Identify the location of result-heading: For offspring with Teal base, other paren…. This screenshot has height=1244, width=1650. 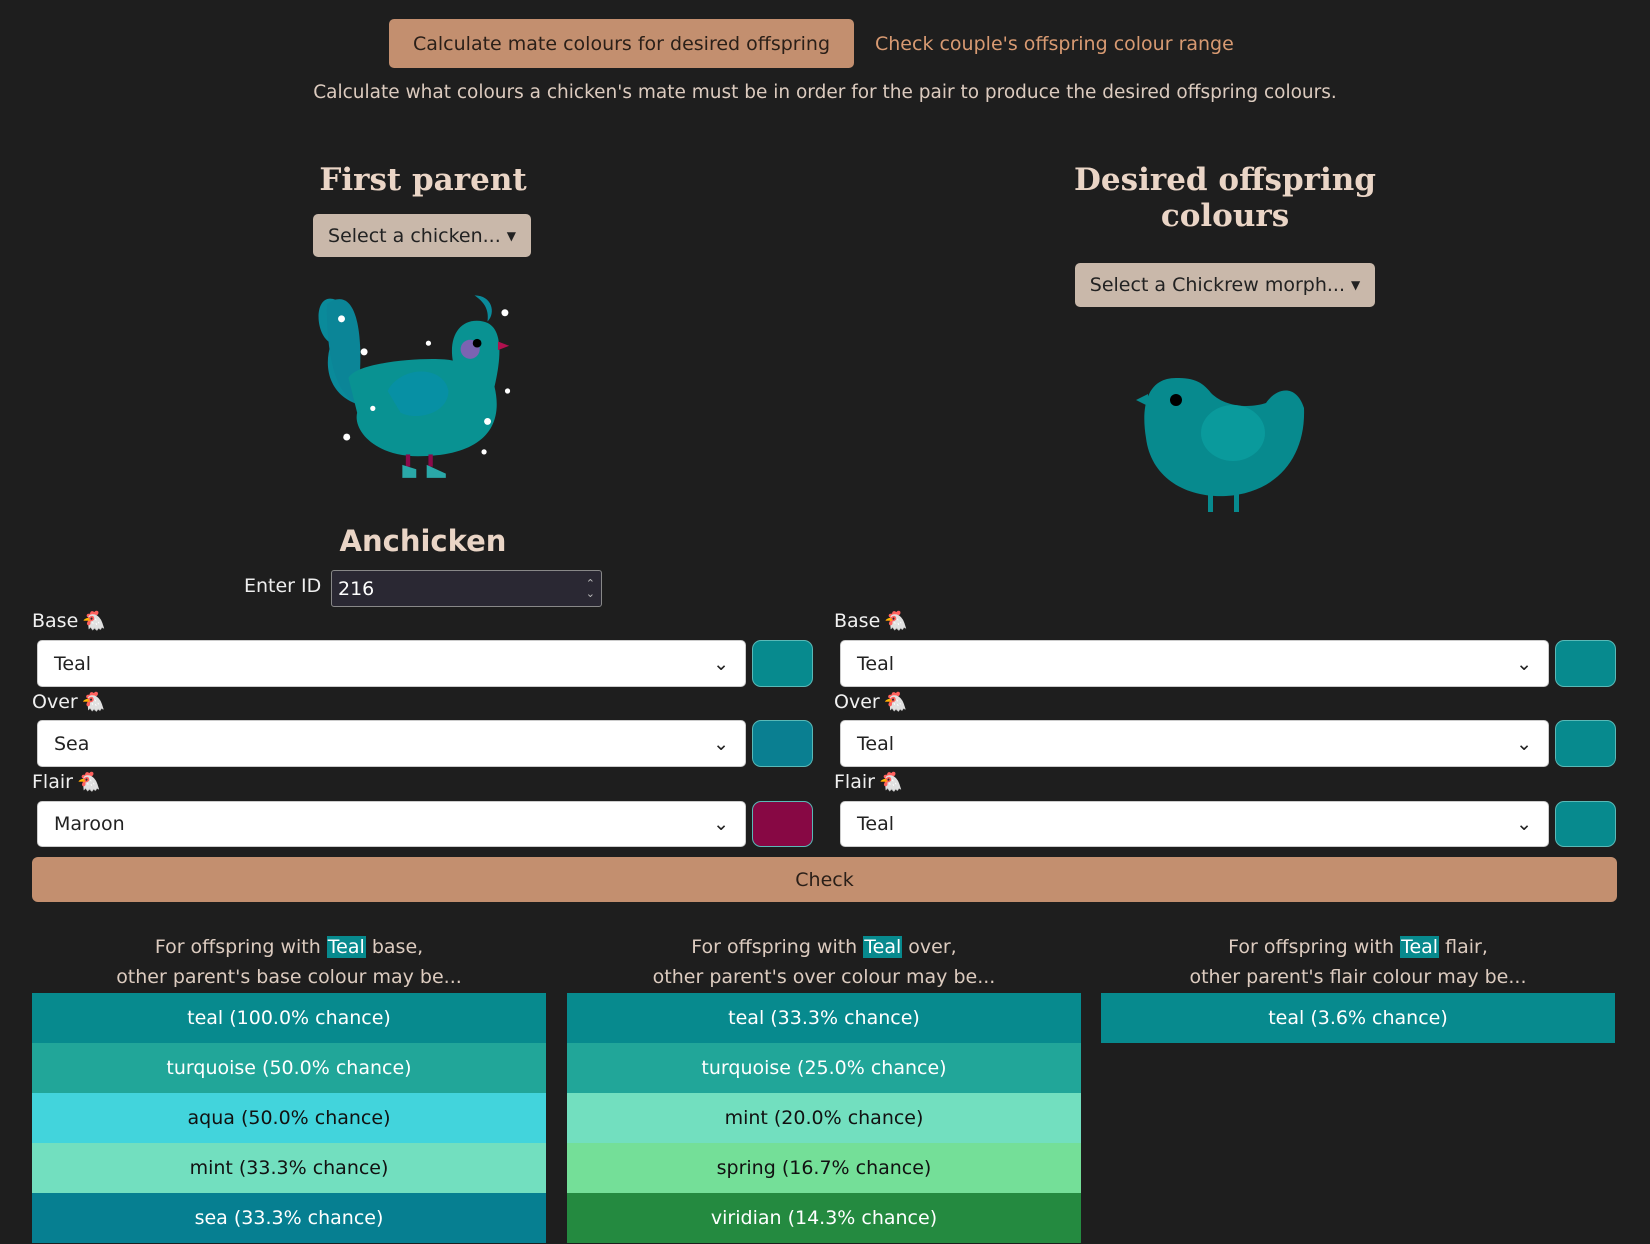
(289, 962).